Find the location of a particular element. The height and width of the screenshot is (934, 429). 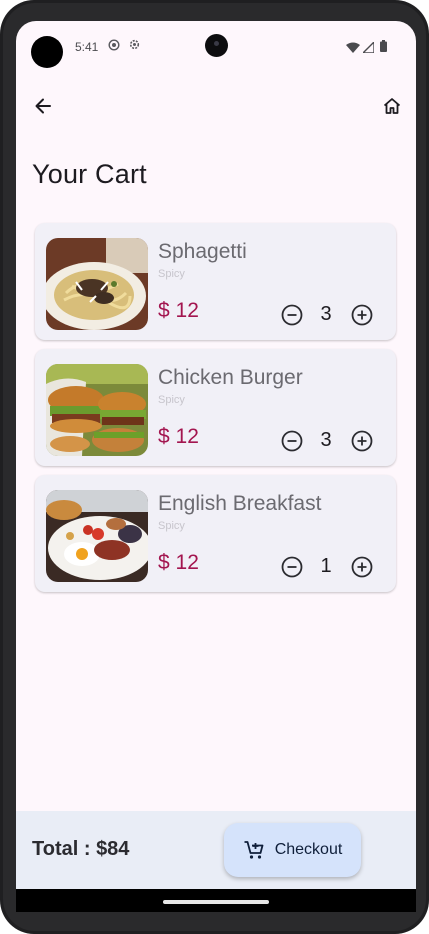

wifi-icon is located at coordinates (353, 49).